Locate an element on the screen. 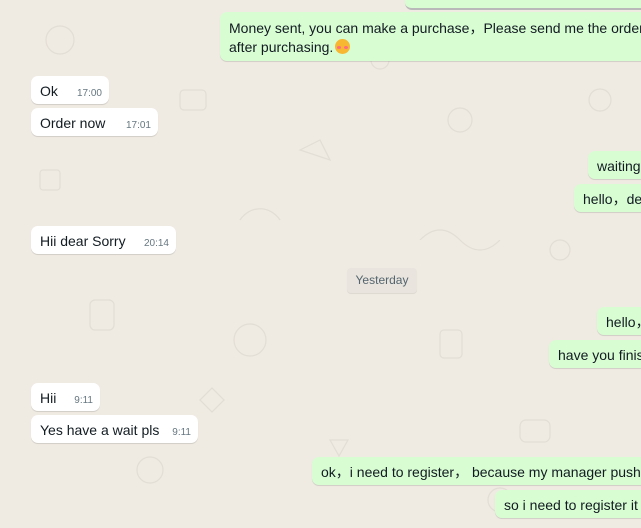 This screenshot has width=641, height=528. message-text: hello， is located at coordinates (623, 322).